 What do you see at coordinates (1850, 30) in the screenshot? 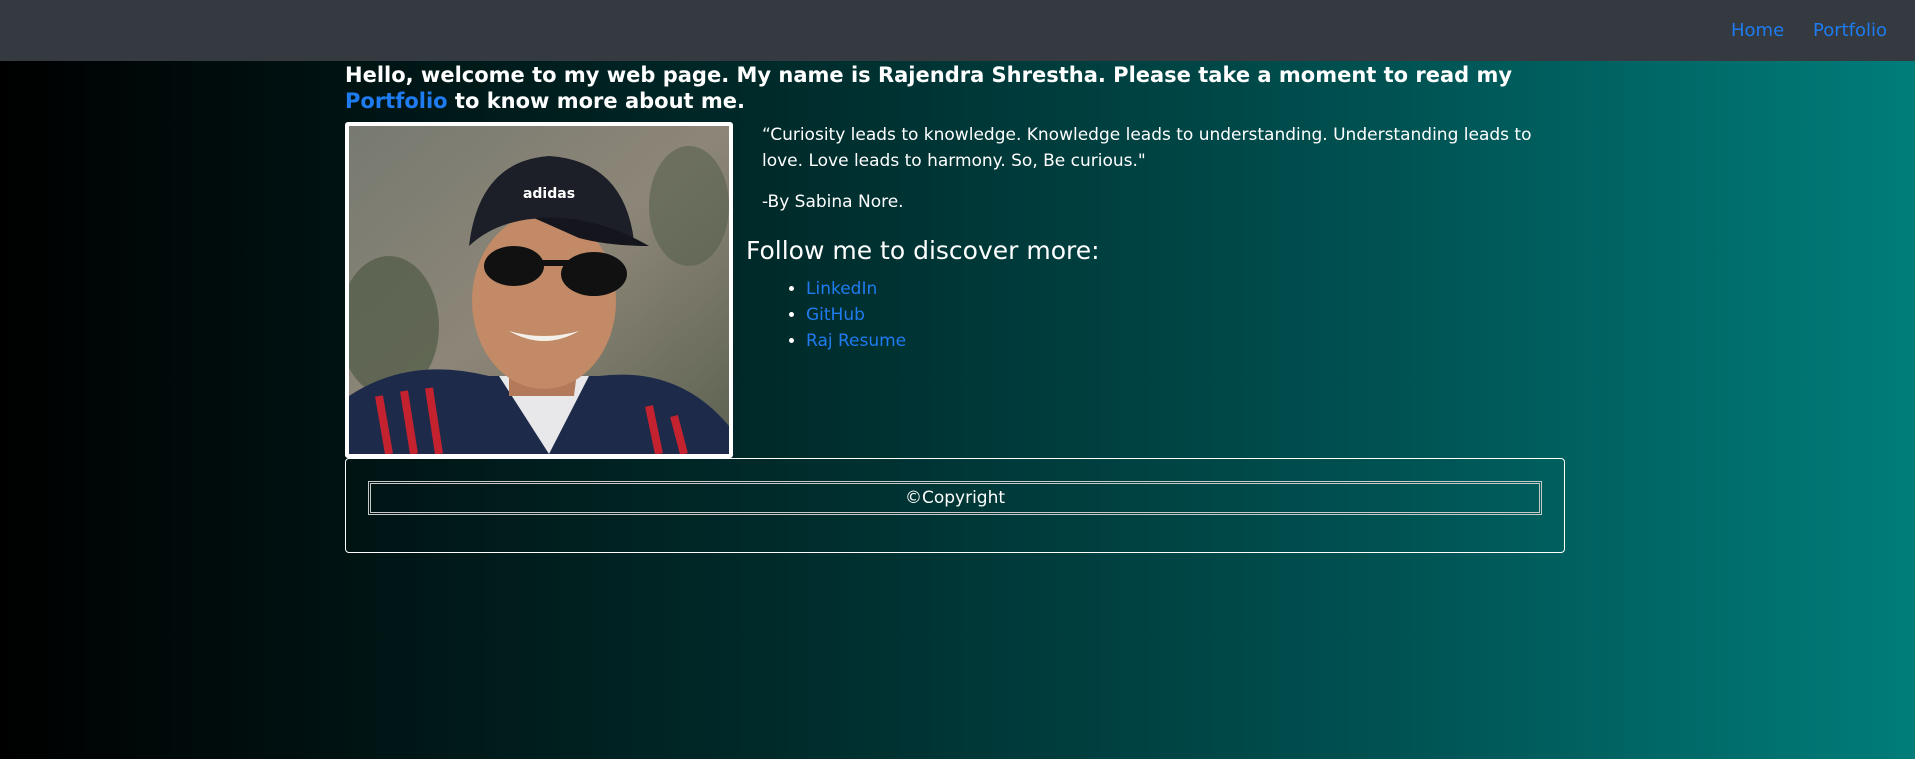
I see `nav-portfolio-link: Portfolio` at bounding box center [1850, 30].